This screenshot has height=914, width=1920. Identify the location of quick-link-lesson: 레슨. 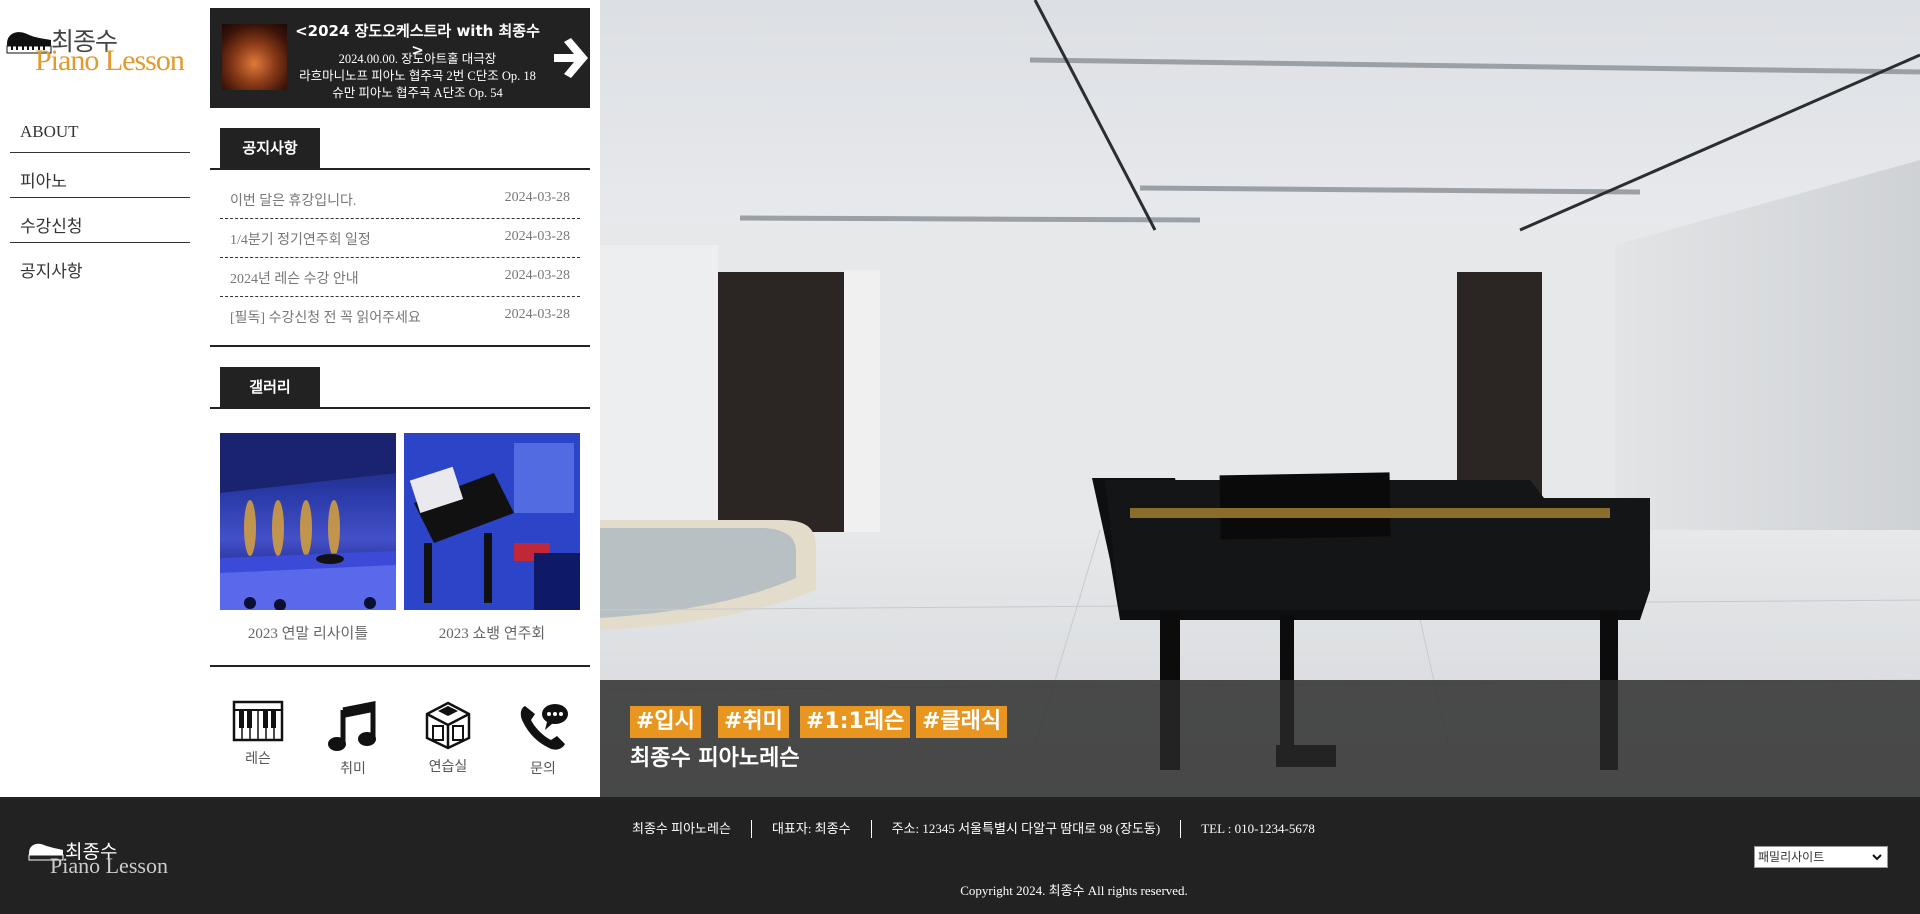
(258, 734).